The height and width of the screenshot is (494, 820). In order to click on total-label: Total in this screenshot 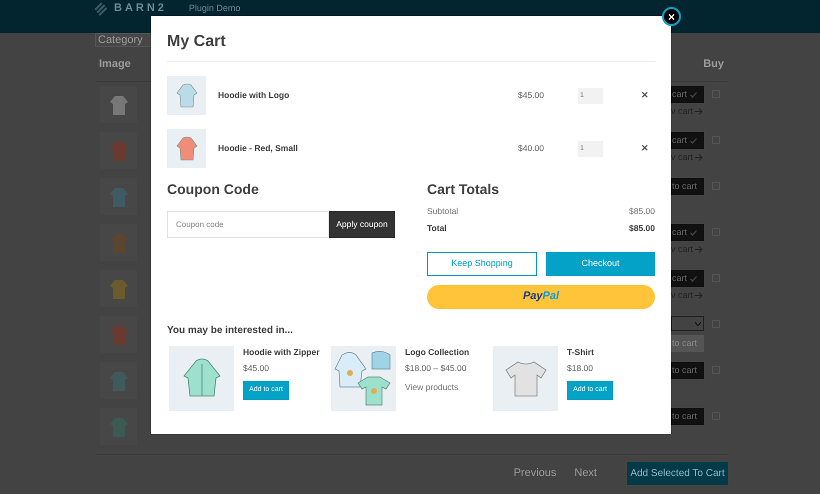, I will do `click(437, 228)`.